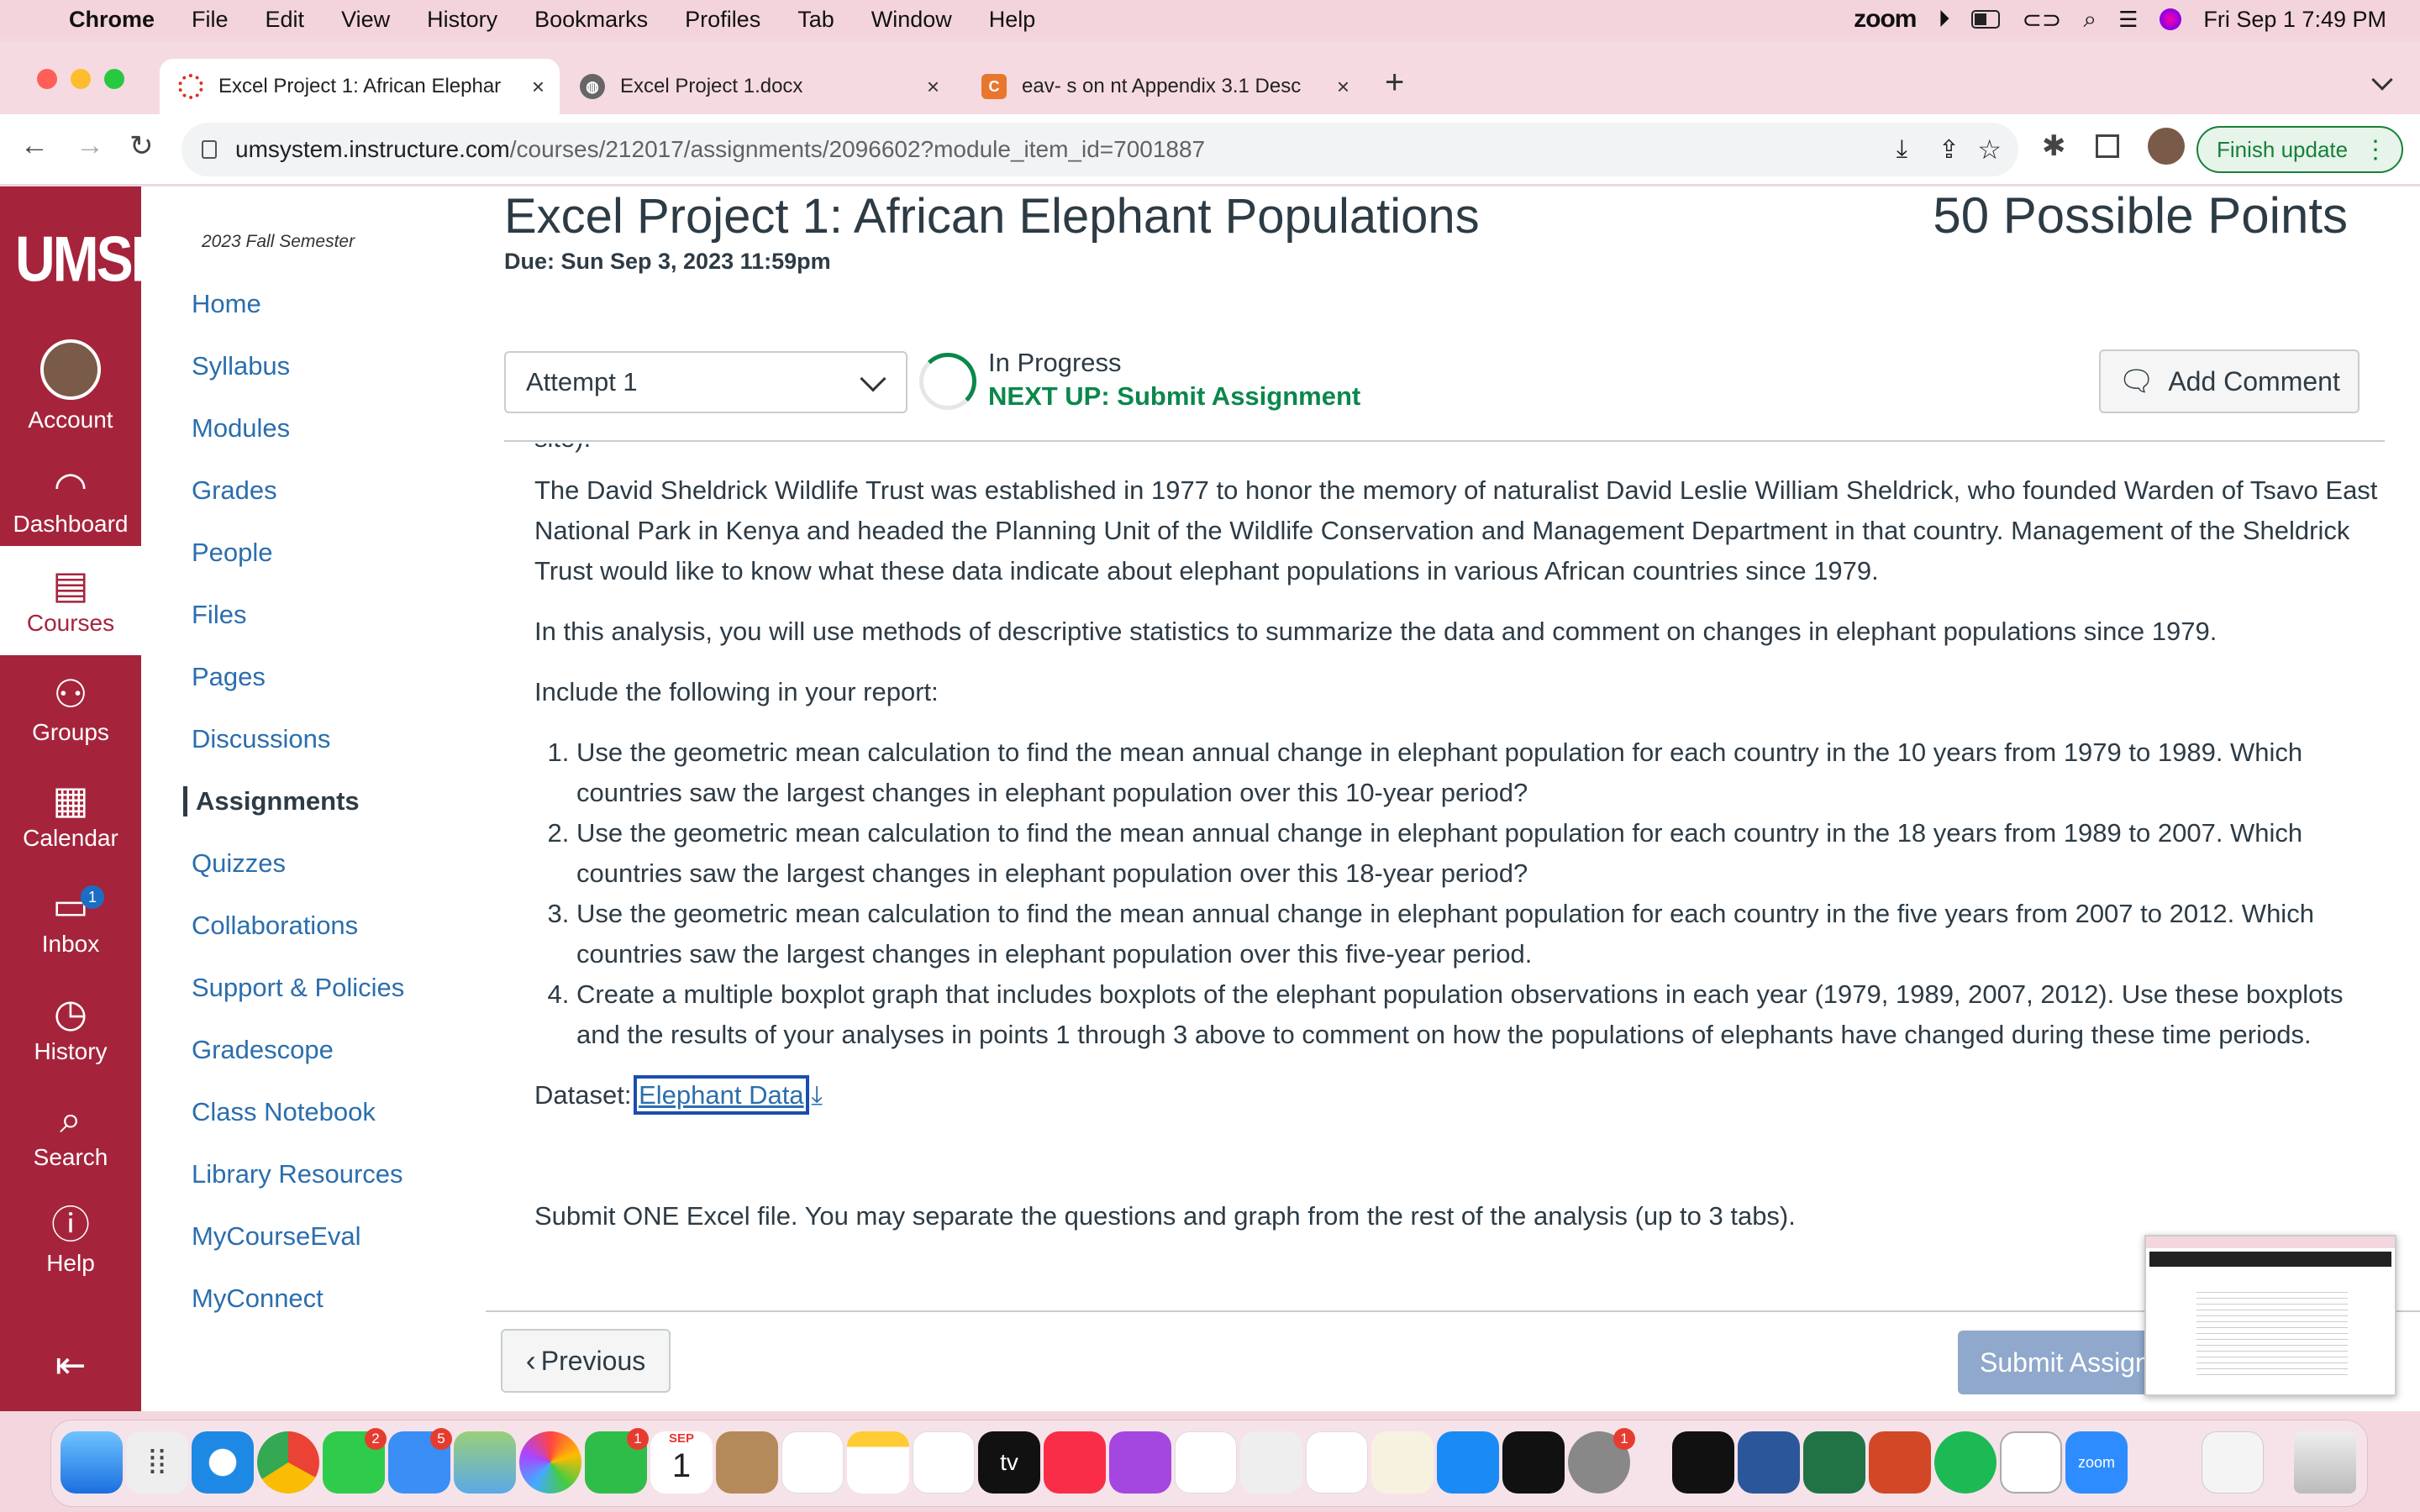 This screenshot has width=2420, height=1512. I want to click on music-icon, so click(1075, 1462).